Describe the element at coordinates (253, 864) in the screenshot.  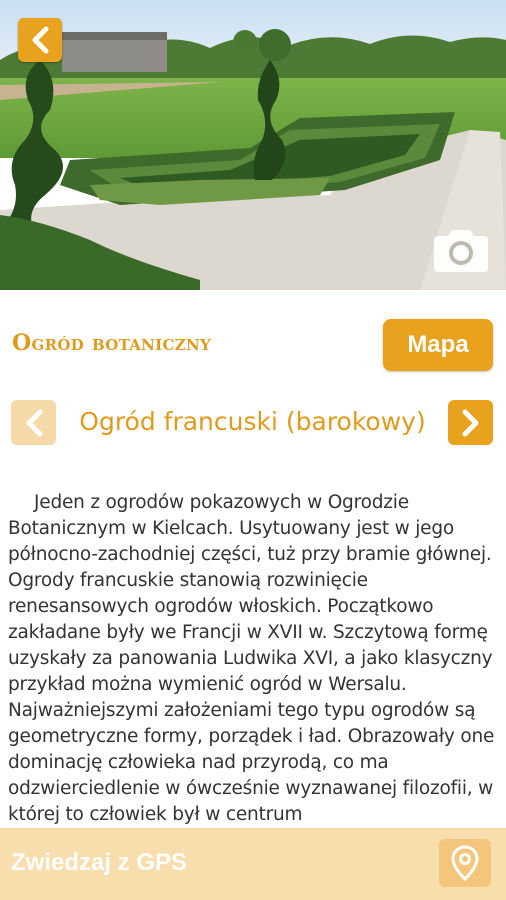
I see `gps-bar: Zwiedzaj z GPS` at that location.